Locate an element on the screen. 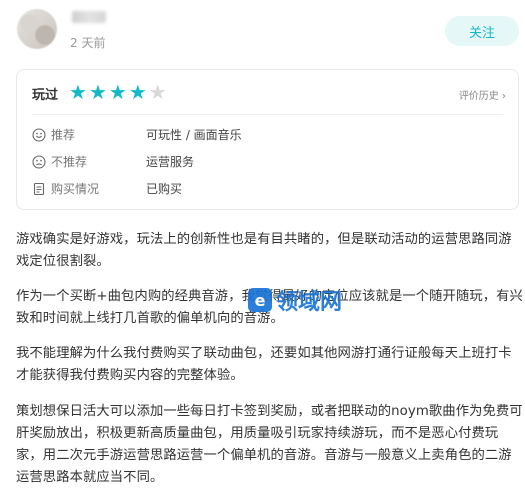 The image size is (525, 496). detail-value: 运营服务 is located at coordinates (170, 162).